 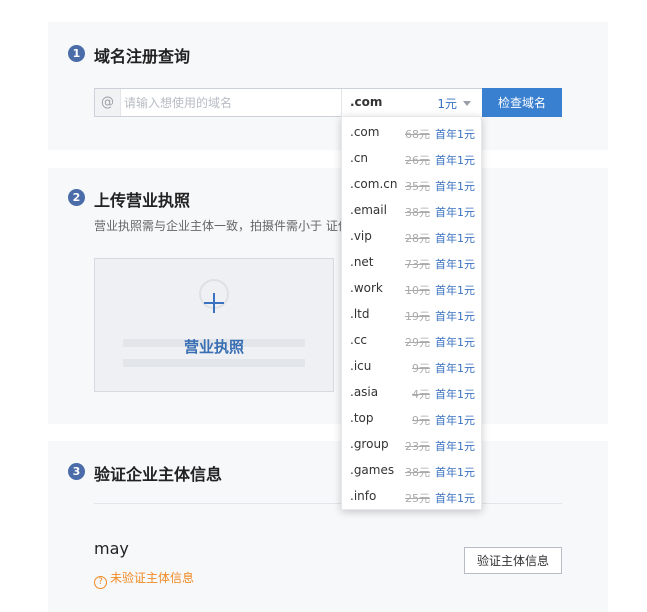 I want to click on tld-option: .vip 28元 首年1元, so click(x=411, y=236).